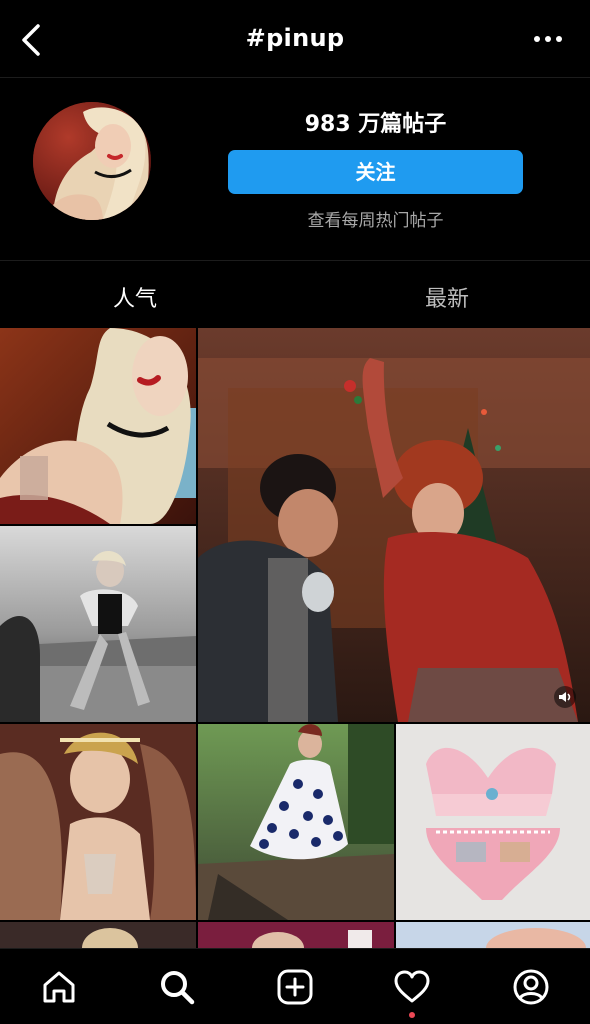  Describe the element at coordinates (92, 161) in the screenshot. I see `hashtag-avatar` at that location.